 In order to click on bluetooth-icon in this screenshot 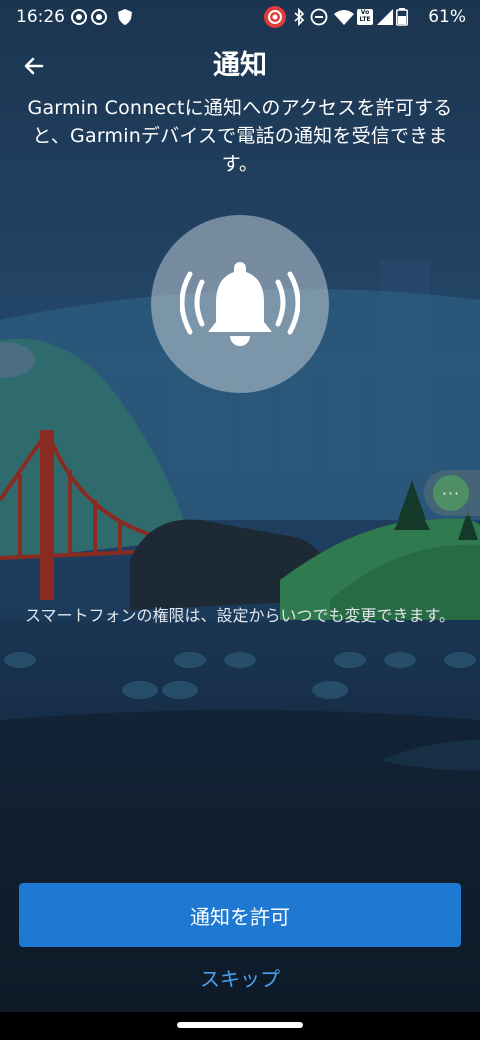, I will do `click(299, 17)`.